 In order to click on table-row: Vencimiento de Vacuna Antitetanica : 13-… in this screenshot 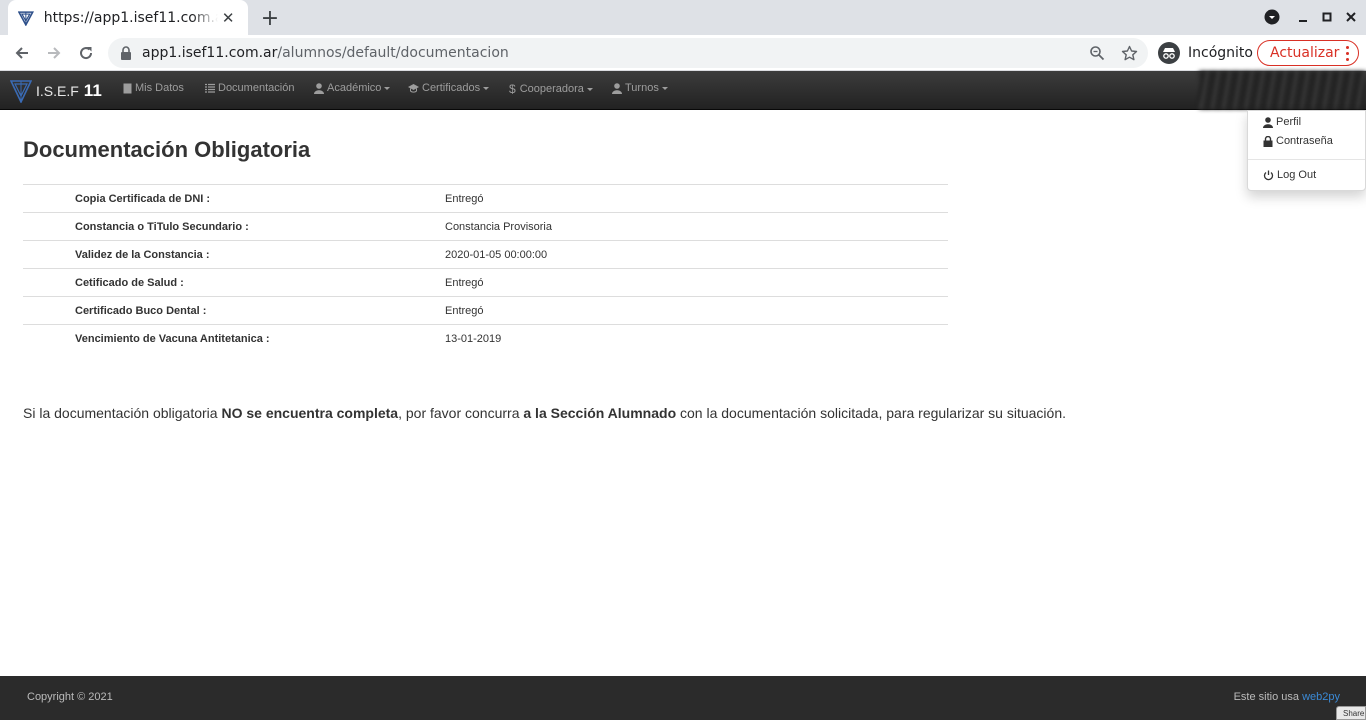, I will do `click(485, 338)`.